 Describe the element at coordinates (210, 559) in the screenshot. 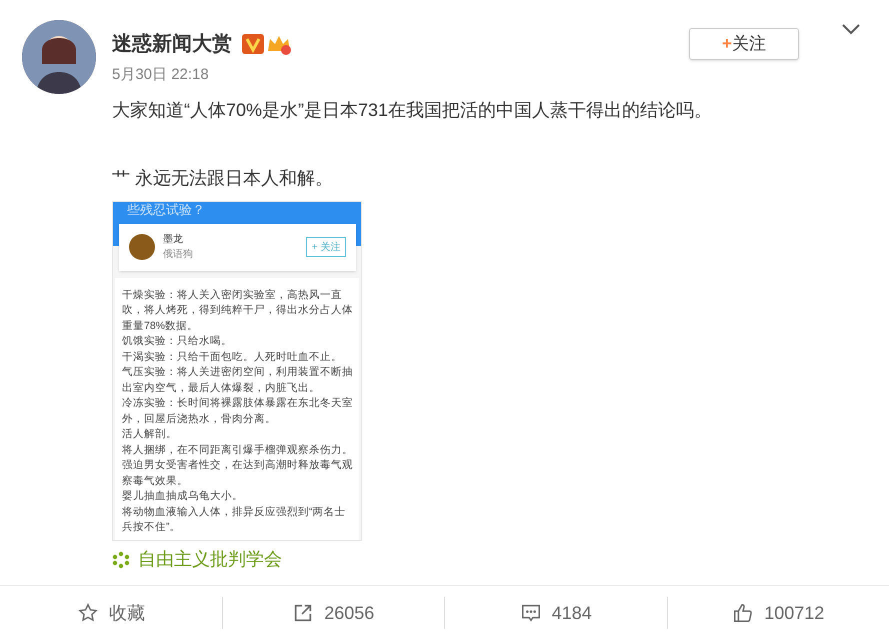

I see `source-link: 自由主义批判学会` at that location.